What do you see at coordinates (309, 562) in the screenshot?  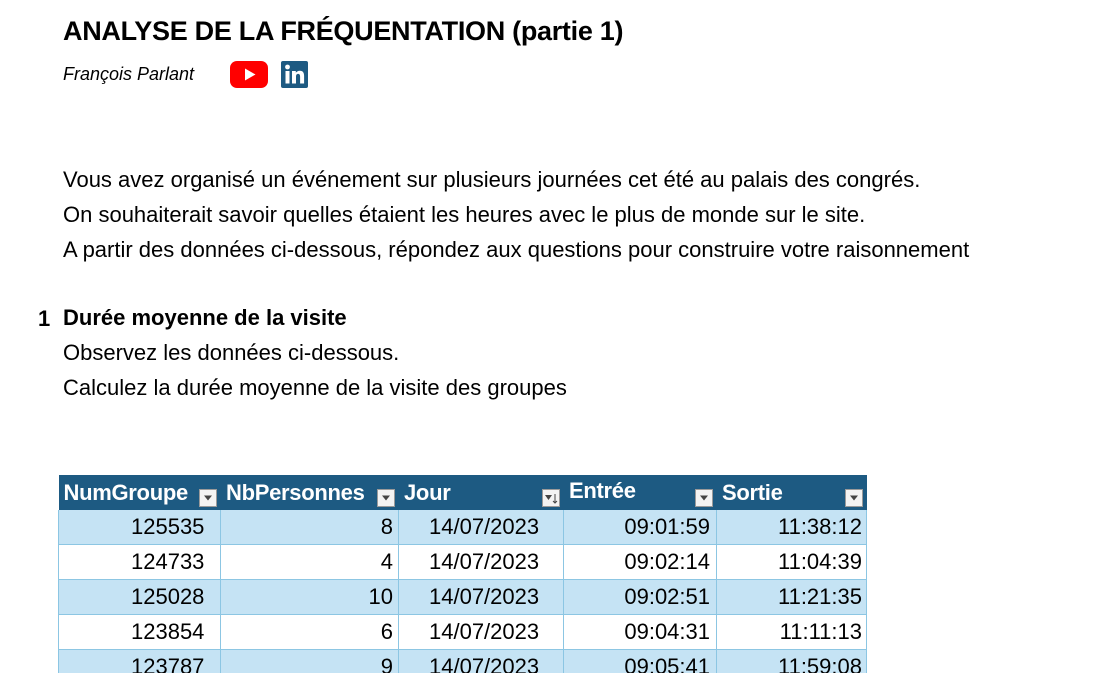 I see `cell-nbpersonnes: 4` at bounding box center [309, 562].